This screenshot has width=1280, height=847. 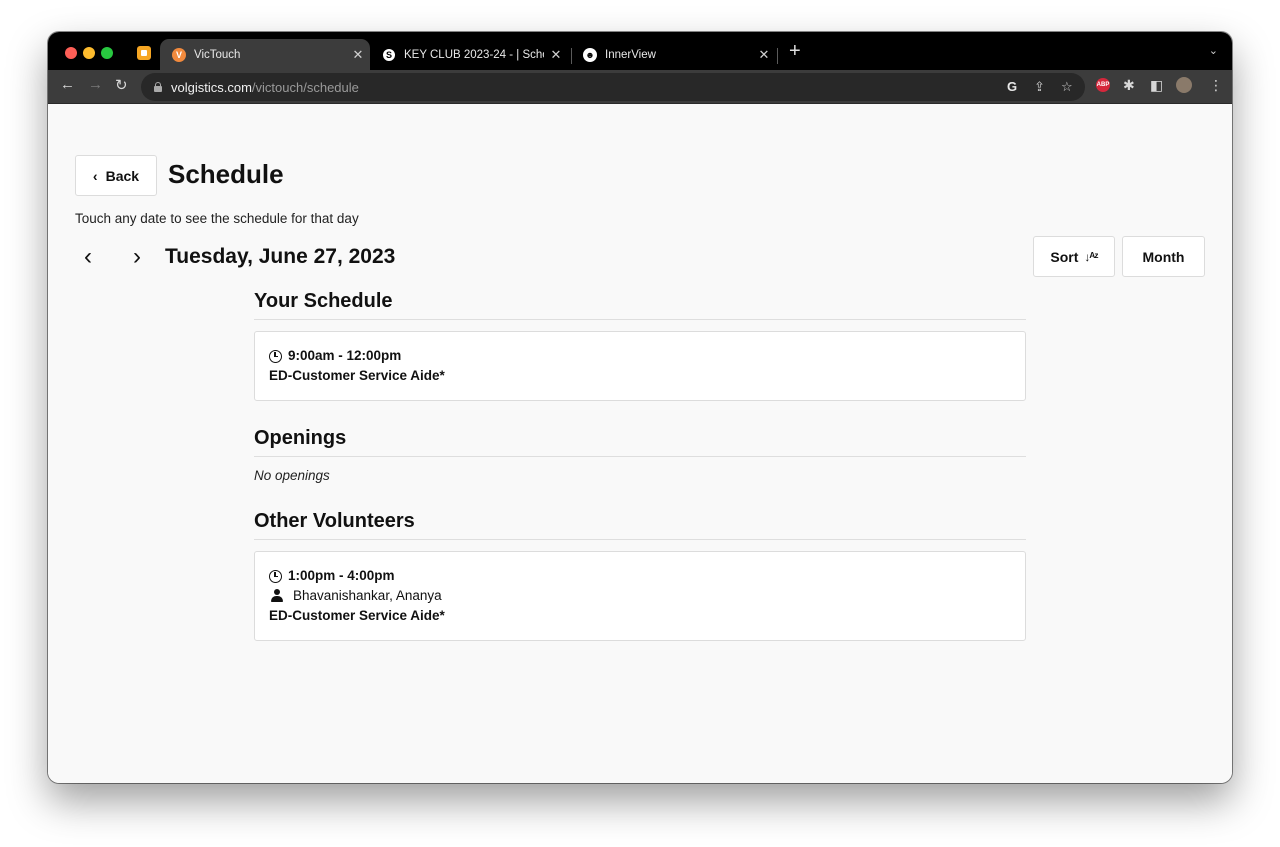 What do you see at coordinates (1064, 256) in the screenshot?
I see `sort-label: Sort` at bounding box center [1064, 256].